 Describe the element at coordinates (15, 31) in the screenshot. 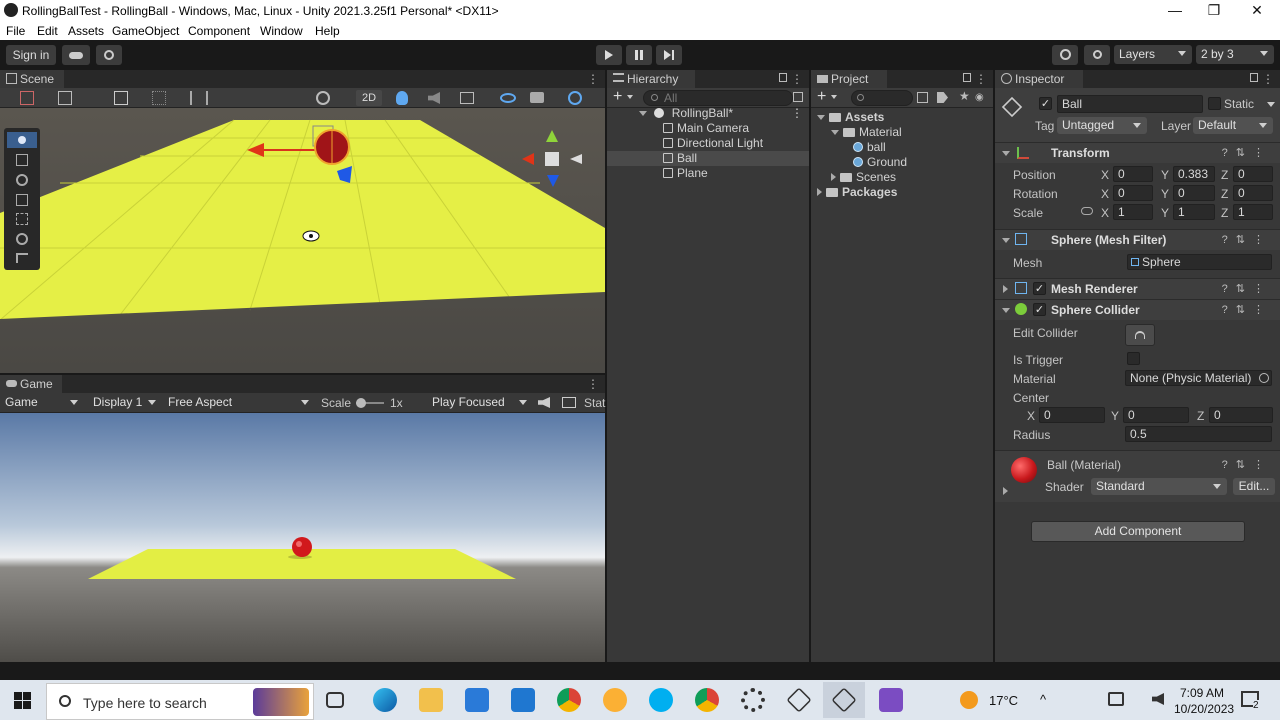

I see `menu-file: File` at that location.